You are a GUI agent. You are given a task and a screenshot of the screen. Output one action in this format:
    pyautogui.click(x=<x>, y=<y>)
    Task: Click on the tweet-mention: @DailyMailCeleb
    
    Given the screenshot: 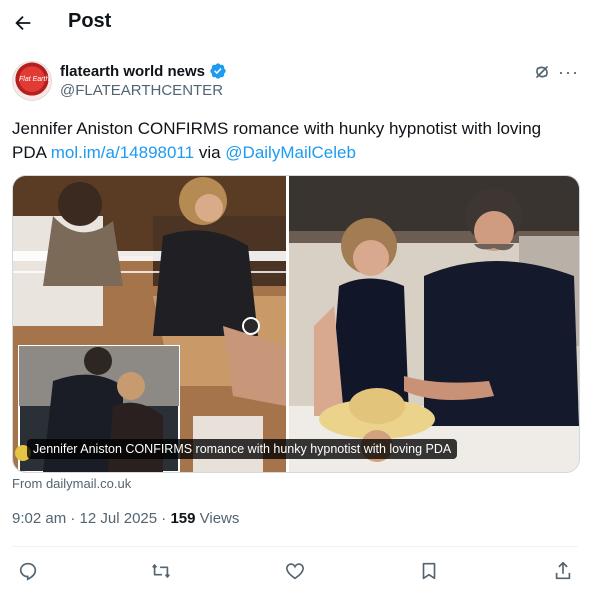 What is the action you would take?
    pyautogui.click(x=290, y=152)
    